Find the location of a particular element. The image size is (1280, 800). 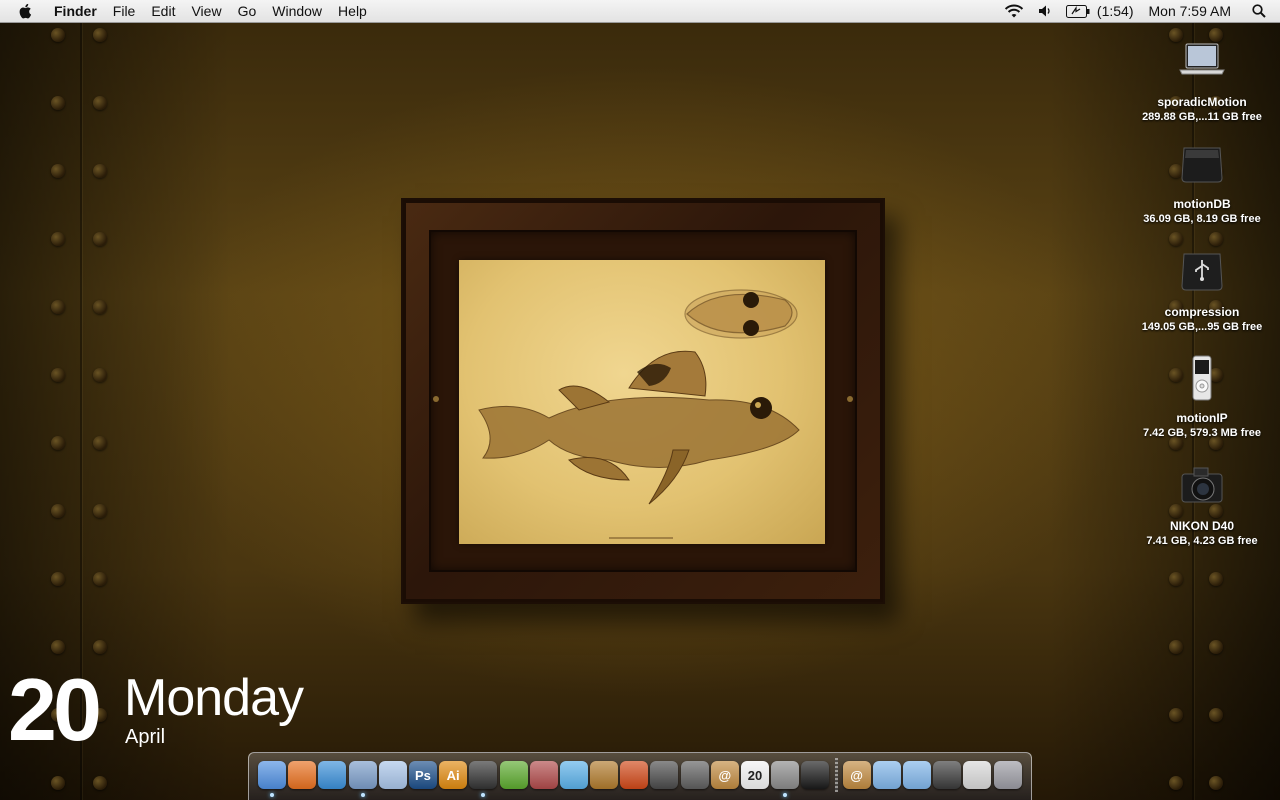

dock-item-illustrator: Ai is located at coordinates (453, 775).